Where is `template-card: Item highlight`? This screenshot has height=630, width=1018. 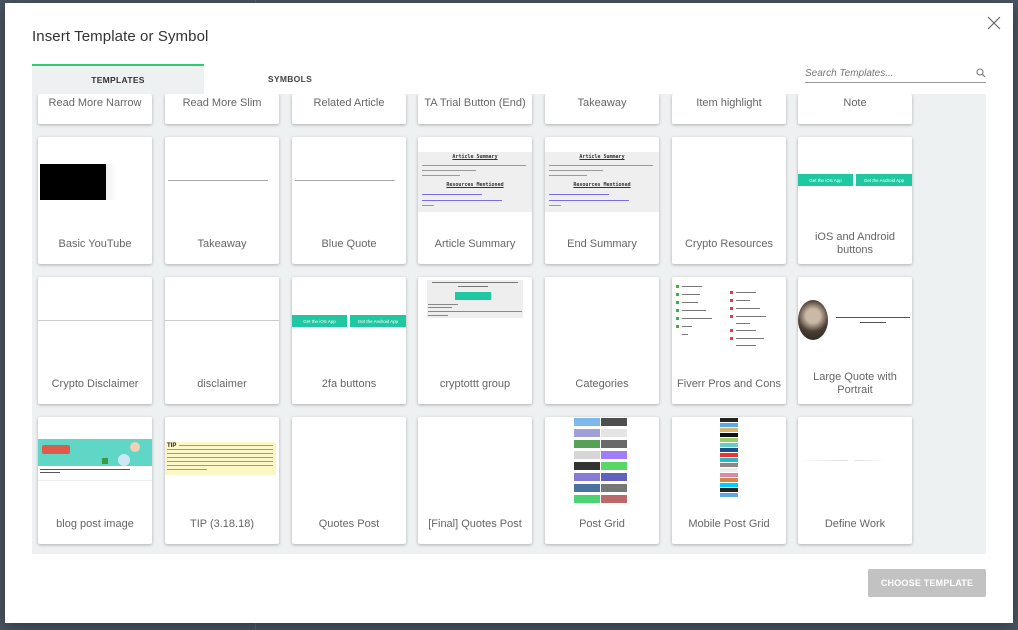 template-card: Item highlight is located at coordinates (729, 109).